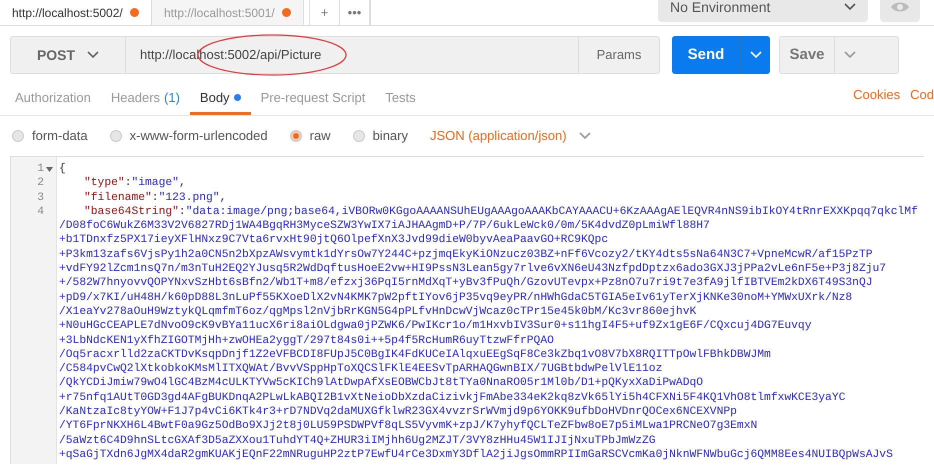 This screenshot has height=466, width=934. I want to click on count-text: (1), so click(172, 97).